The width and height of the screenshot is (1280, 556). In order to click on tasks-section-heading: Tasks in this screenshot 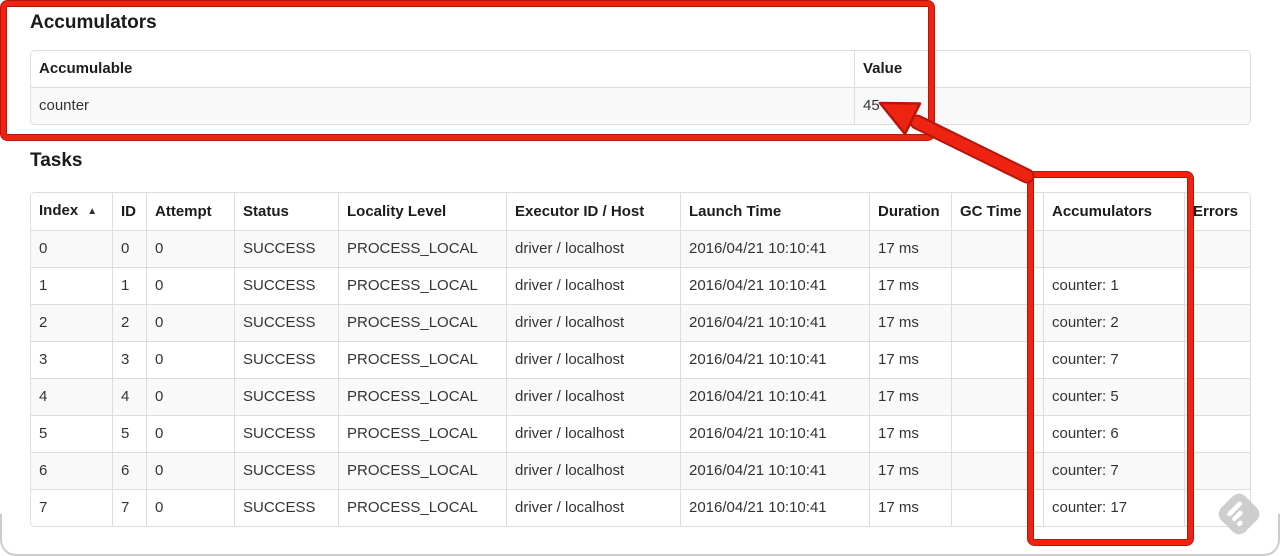, I will do `click(56, 160)`.